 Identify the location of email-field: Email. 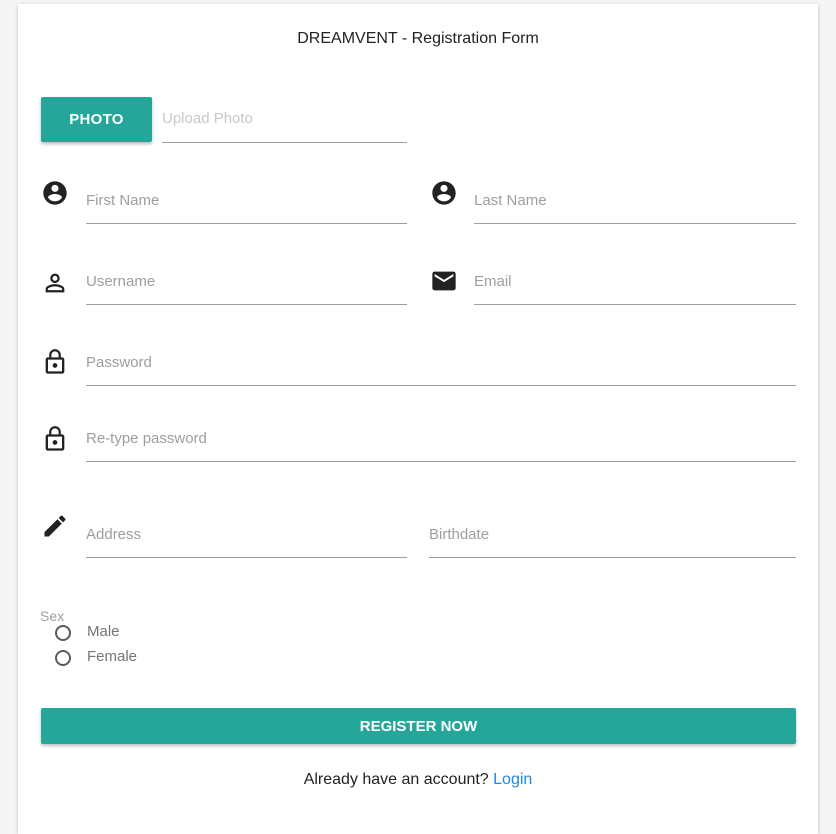
(635, 287).